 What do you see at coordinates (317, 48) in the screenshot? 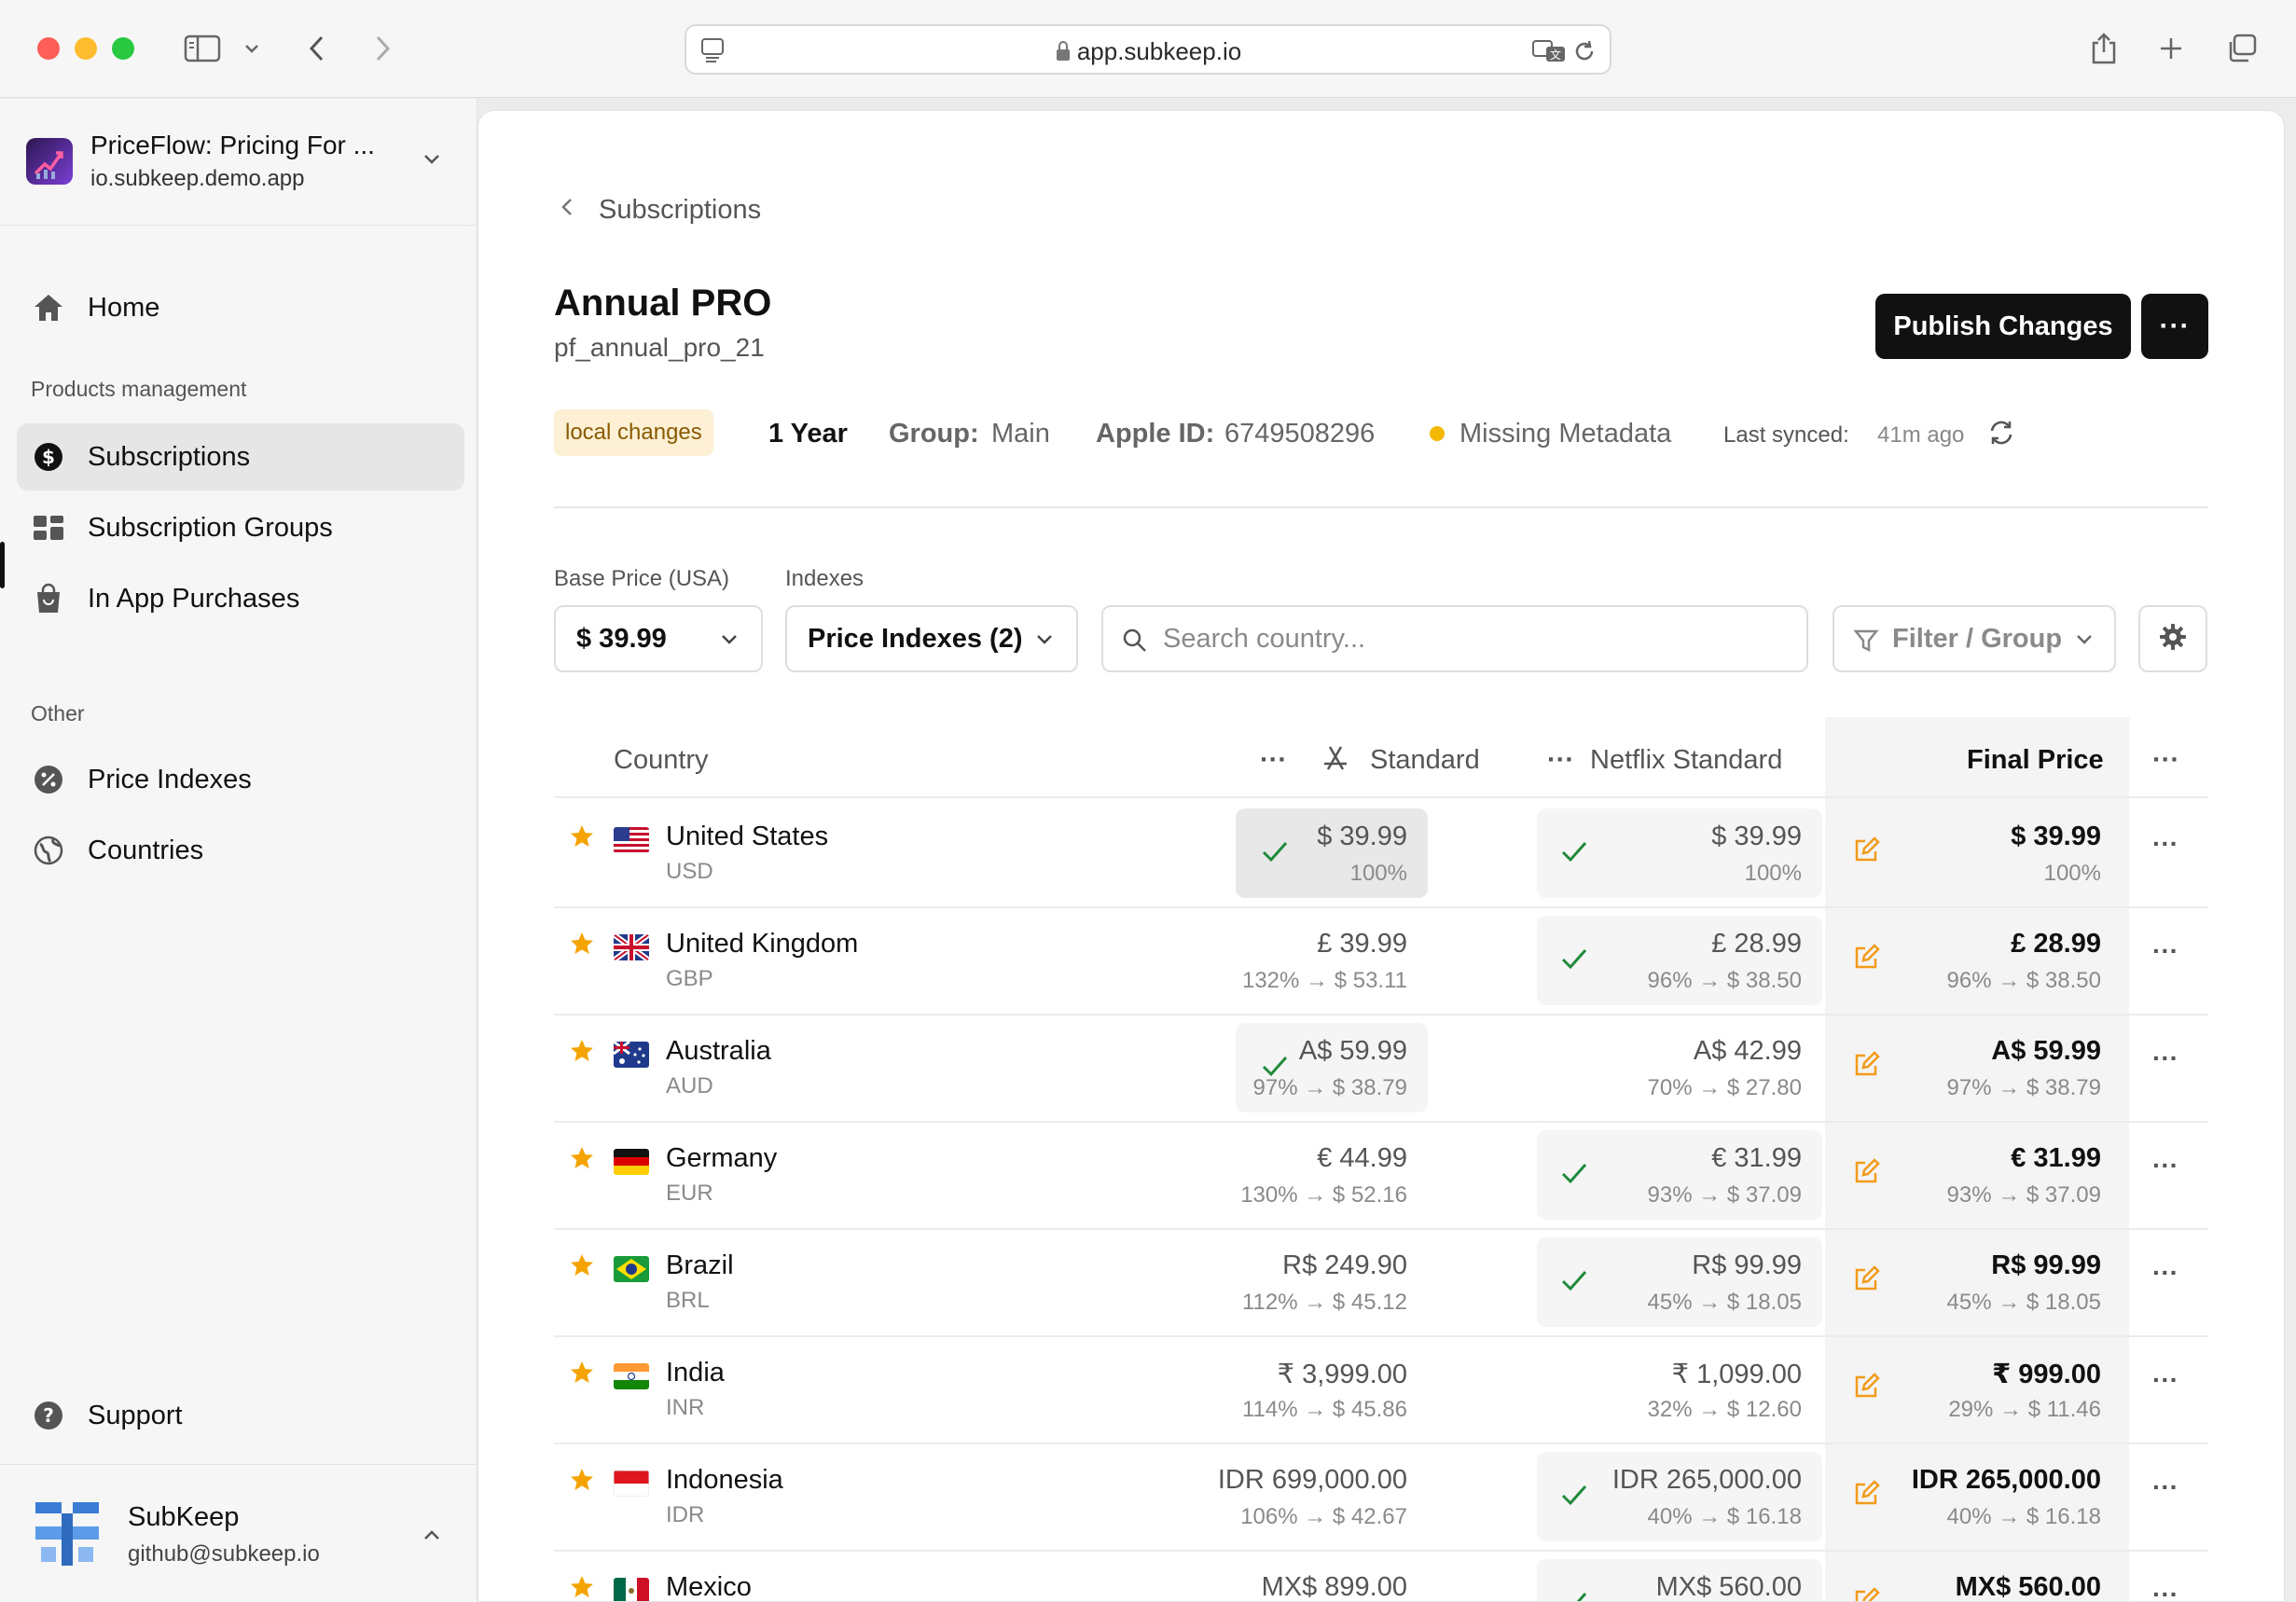
I see `back-icon` at bounding box center [317, 48].